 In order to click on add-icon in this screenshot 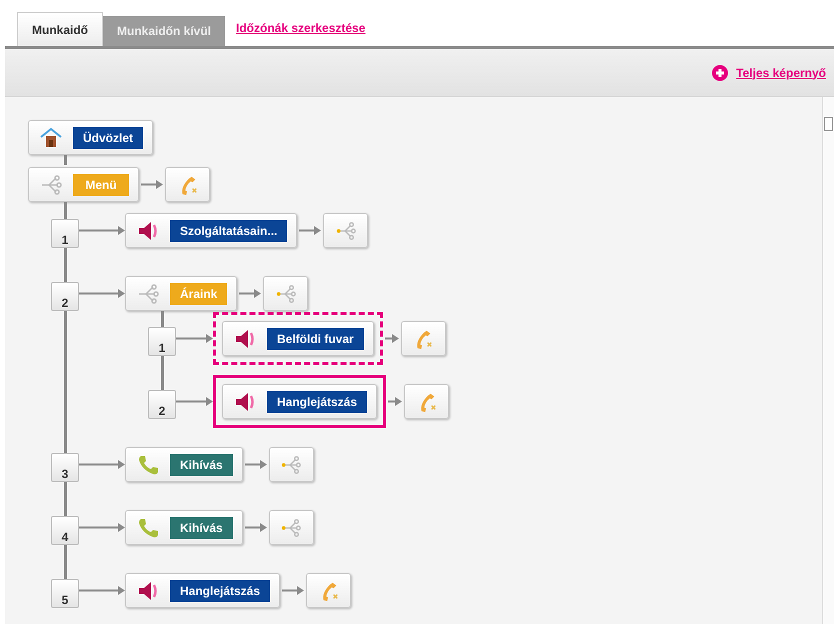, I will do `click(720, 72)`.